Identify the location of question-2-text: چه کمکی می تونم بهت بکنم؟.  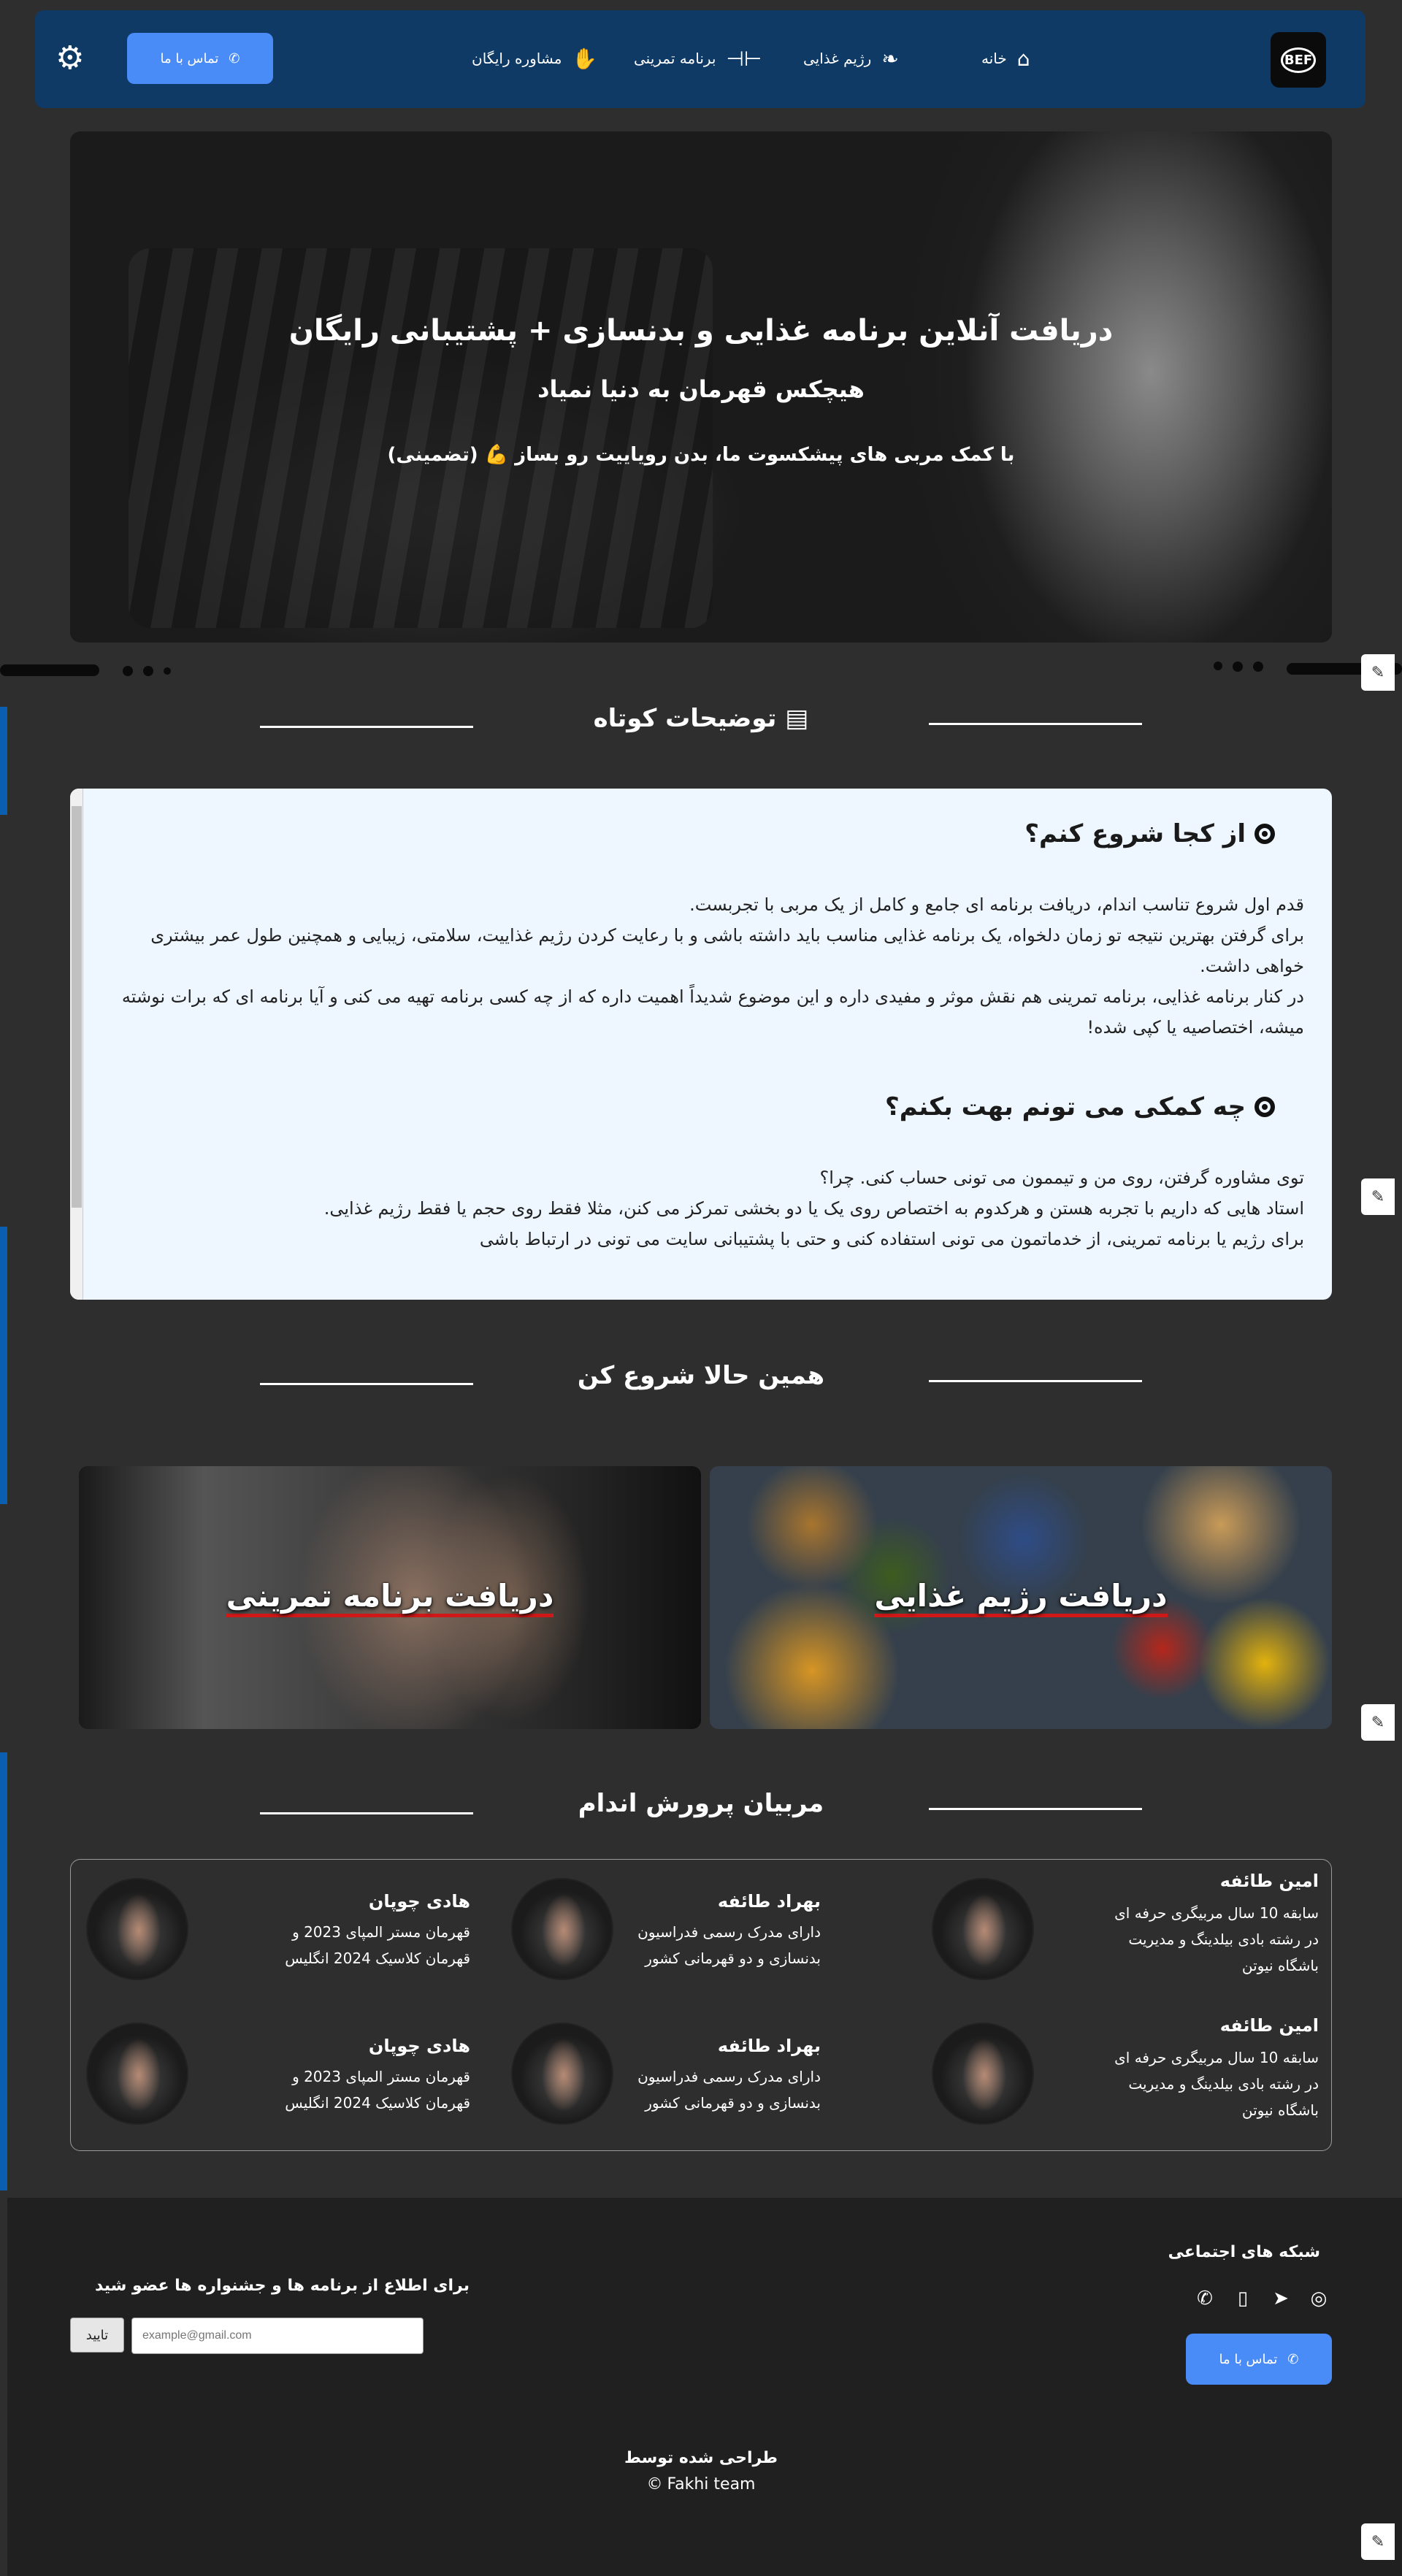
(1065, 1107).